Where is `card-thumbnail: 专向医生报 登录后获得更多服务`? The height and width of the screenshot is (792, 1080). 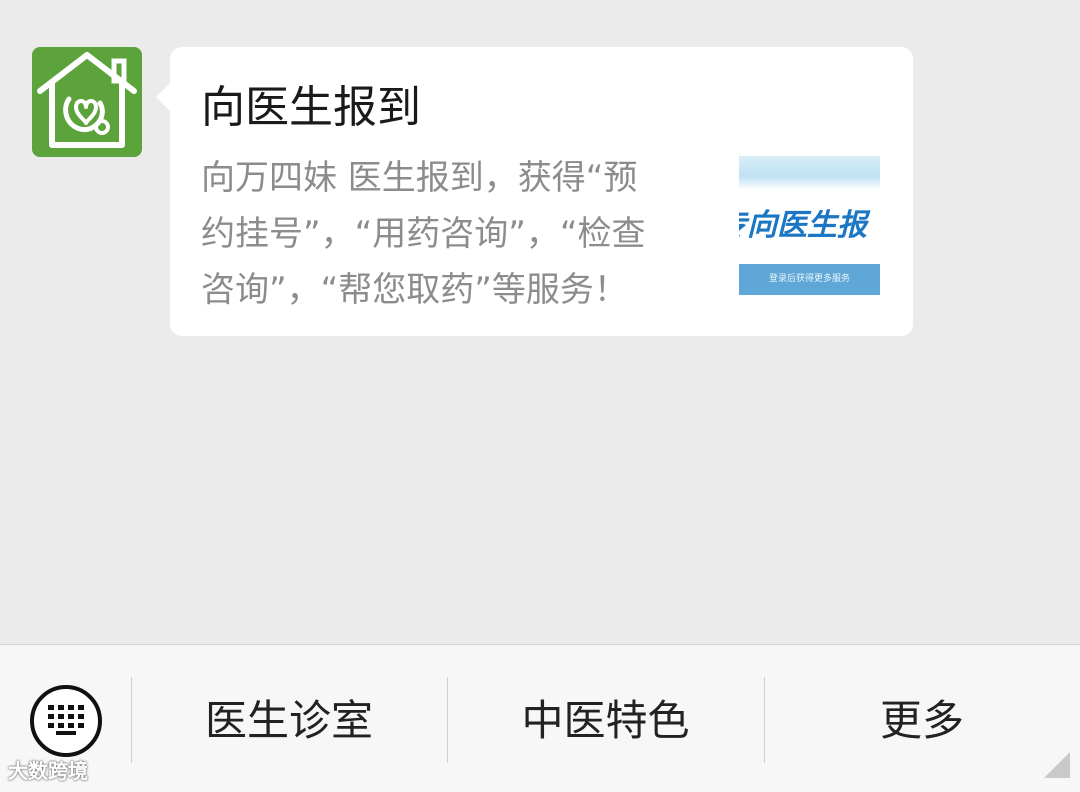 card-thumbnail: 专向医生报 登录后获得更多服务 is located at coordinates (809, 226).